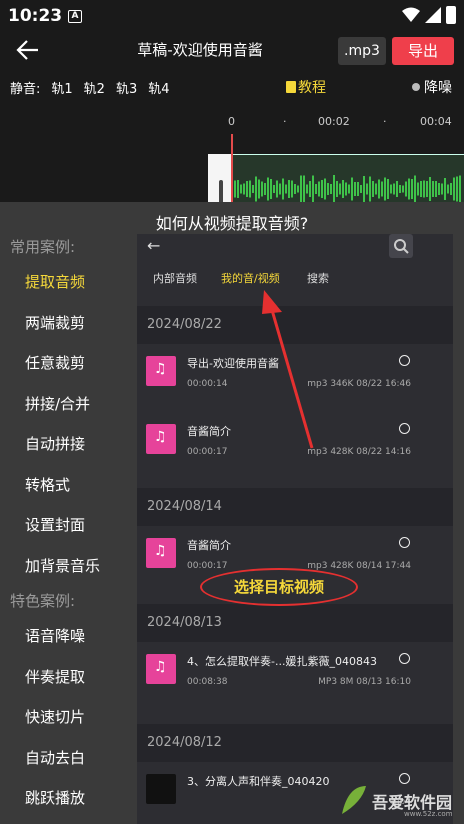 Image resolution: width=464 pixels, height=824 pixels. Describe the element at coordinates (288, 369) in the screenshot. I see `annotation-arrow` at that location.